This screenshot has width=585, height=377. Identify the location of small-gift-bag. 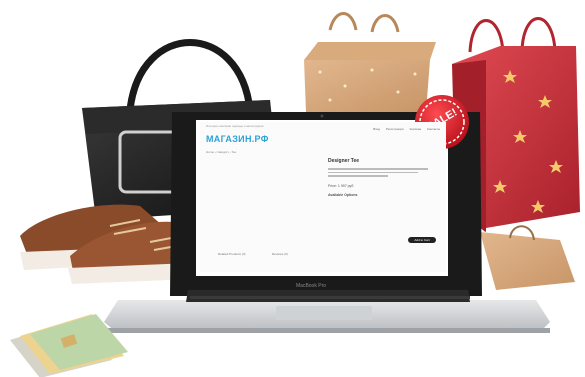
(527, 257).